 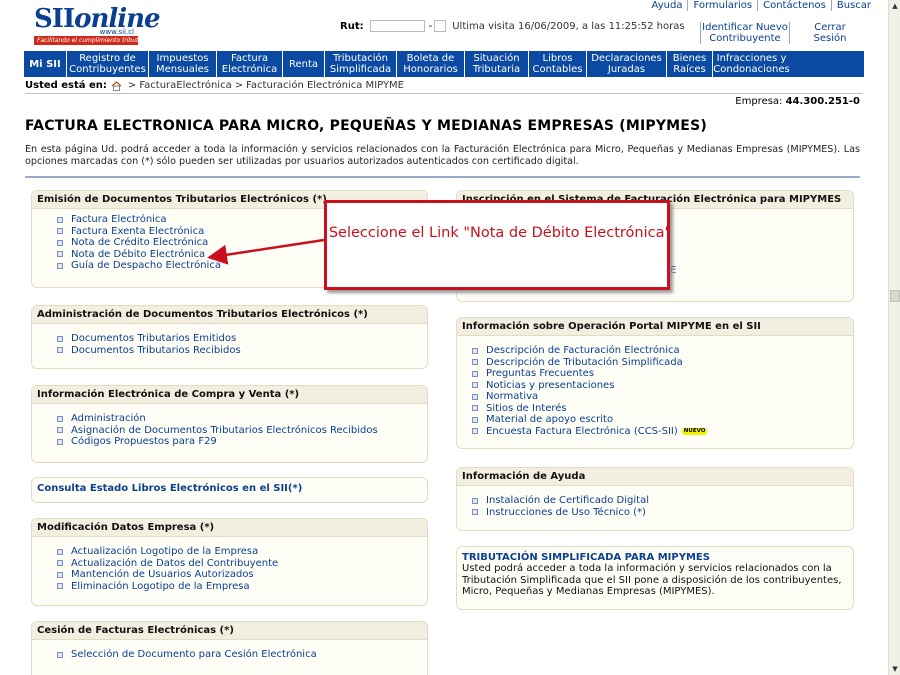 I want to click on logout-link: Cerrar Sesión, so click(x=830, y=33).